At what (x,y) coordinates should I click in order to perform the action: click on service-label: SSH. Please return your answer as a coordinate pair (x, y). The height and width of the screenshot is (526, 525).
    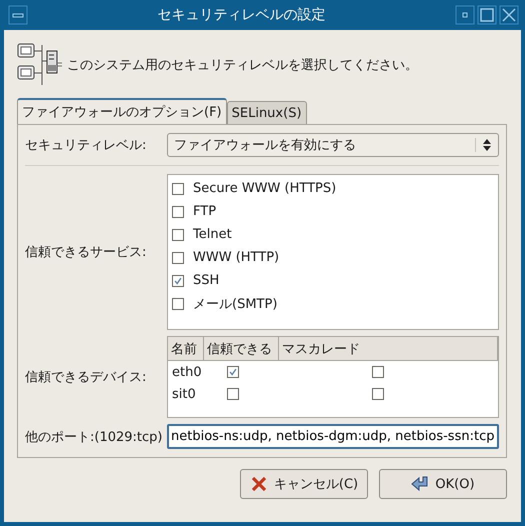
    Looking at the image, I should click on (206, 280).